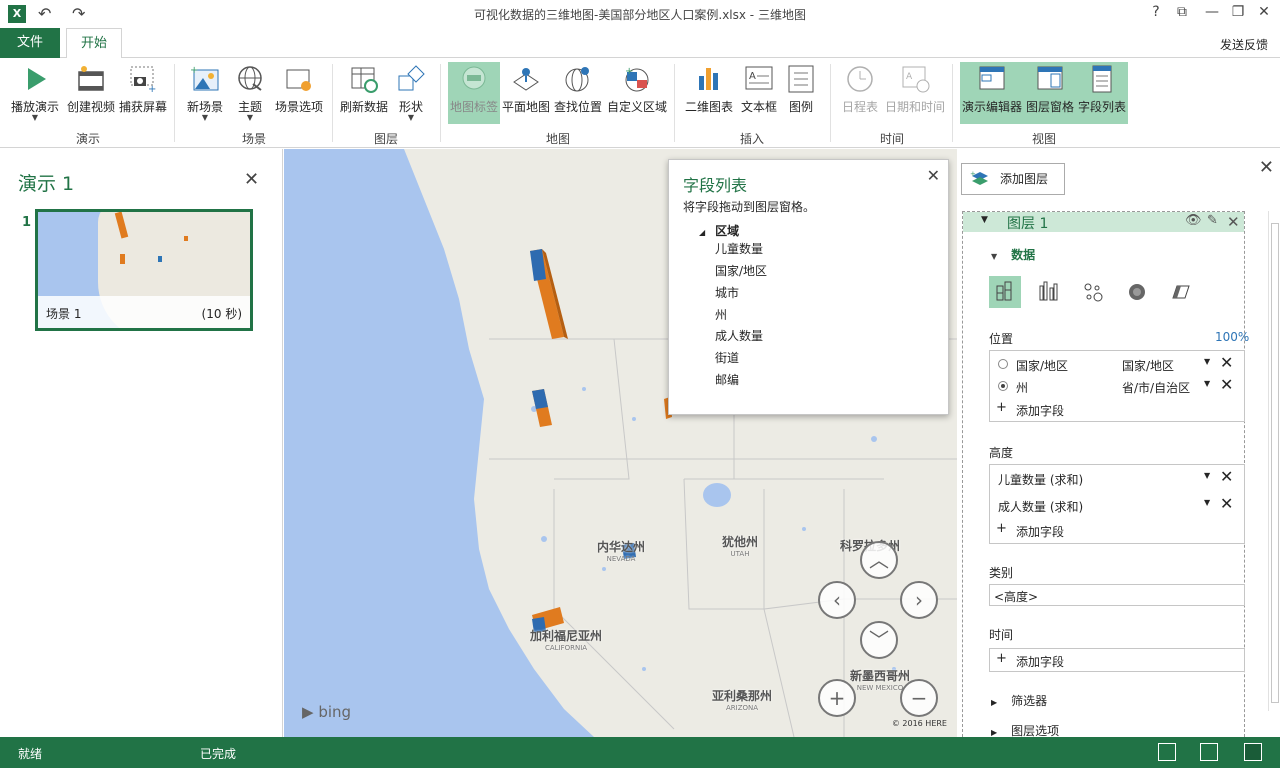 This screenshot has height=768, width=1280. Describe the element at coordinates (1244, 44) in the screenshot. I see `feedback-link: 发送反馈` at that location.